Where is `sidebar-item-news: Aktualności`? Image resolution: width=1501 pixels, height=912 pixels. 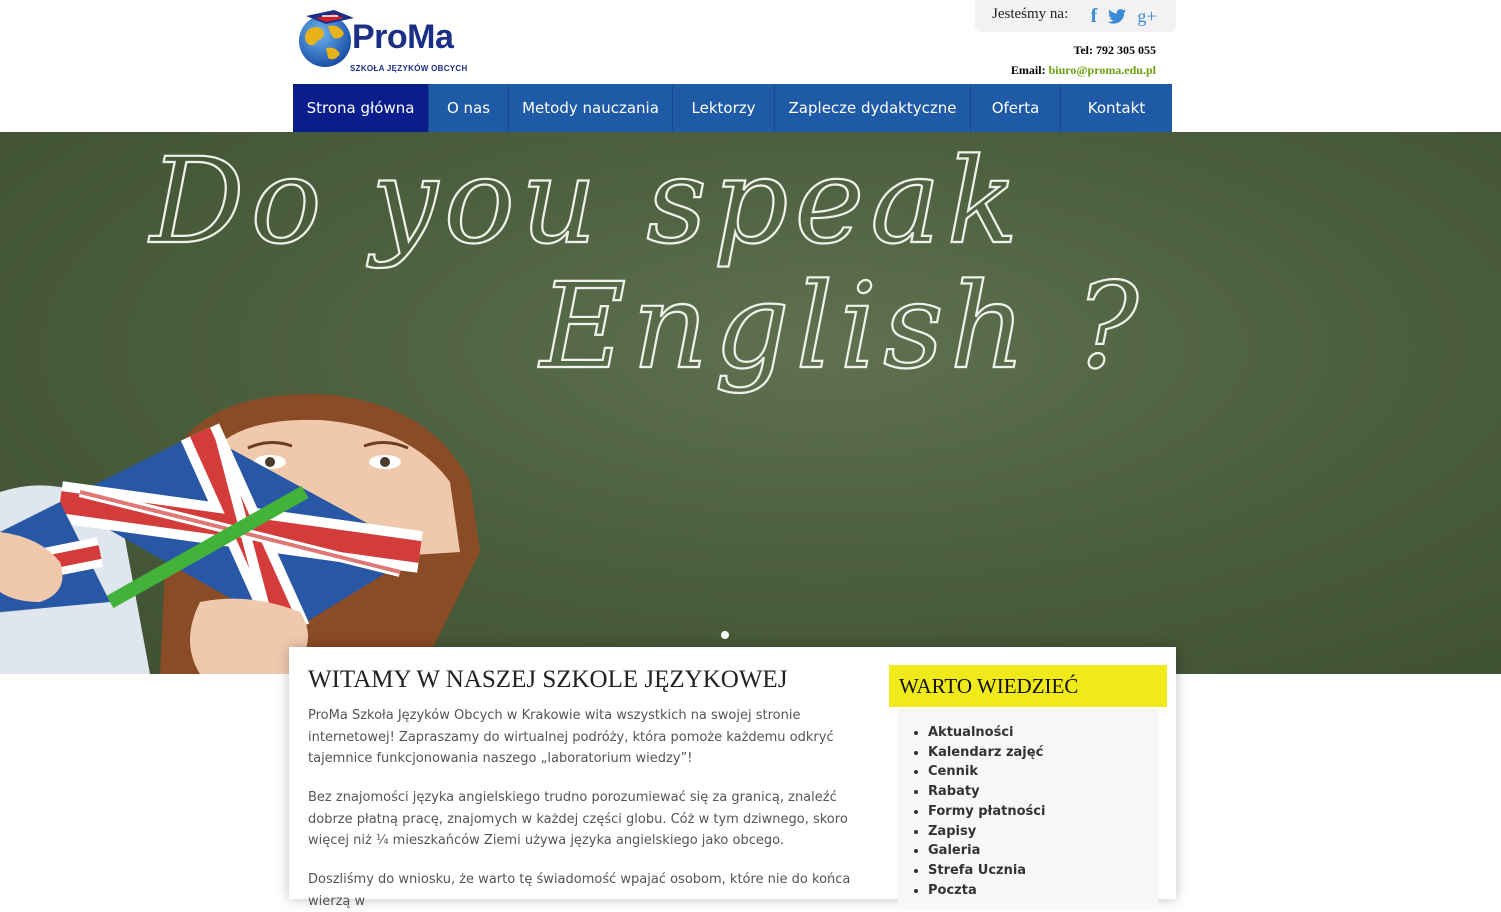
sidebar-item-news: Aktualności is located at coordinates (986, 733).